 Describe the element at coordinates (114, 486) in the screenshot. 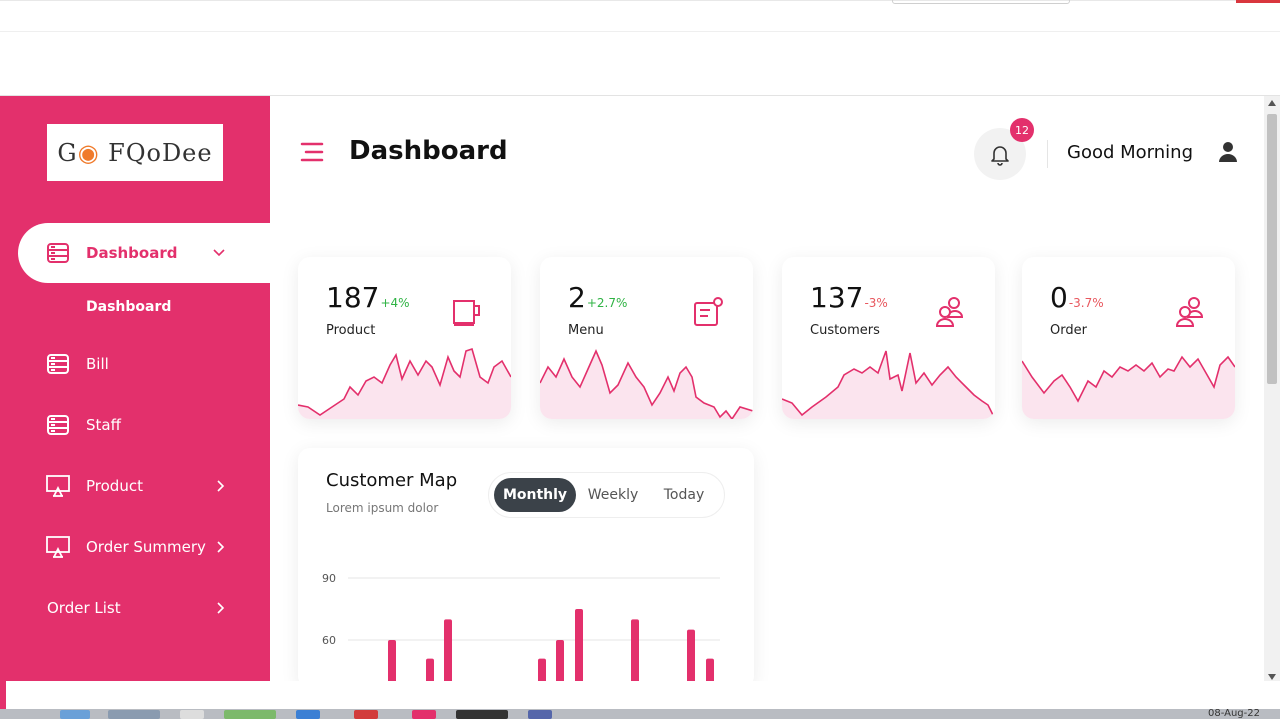

I see `sidebar-item-label: Product` at that location.